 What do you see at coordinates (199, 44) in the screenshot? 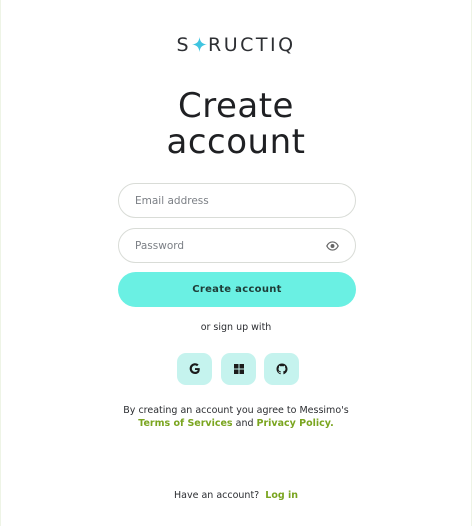
I see `sparkle-icon` at bounding box center [199, 44].